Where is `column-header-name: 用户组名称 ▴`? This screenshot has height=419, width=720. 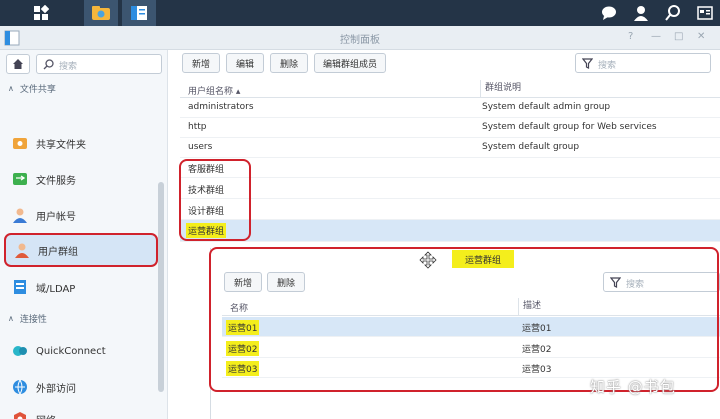 column-header-name: 用户组名称 ▴ is located at coordinates (214, 90).